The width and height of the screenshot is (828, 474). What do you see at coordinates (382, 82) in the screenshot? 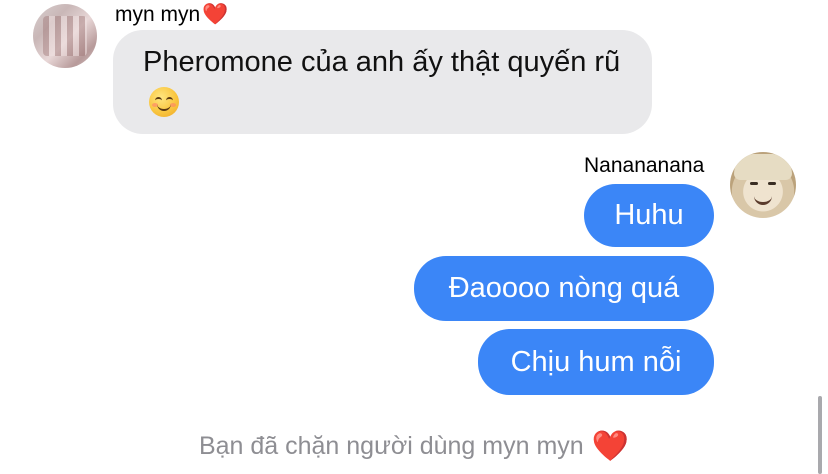
I see `incoming-message-bubble: Pheromone của anh ấy thật quyến rũ` at bounding box center [382, 82].